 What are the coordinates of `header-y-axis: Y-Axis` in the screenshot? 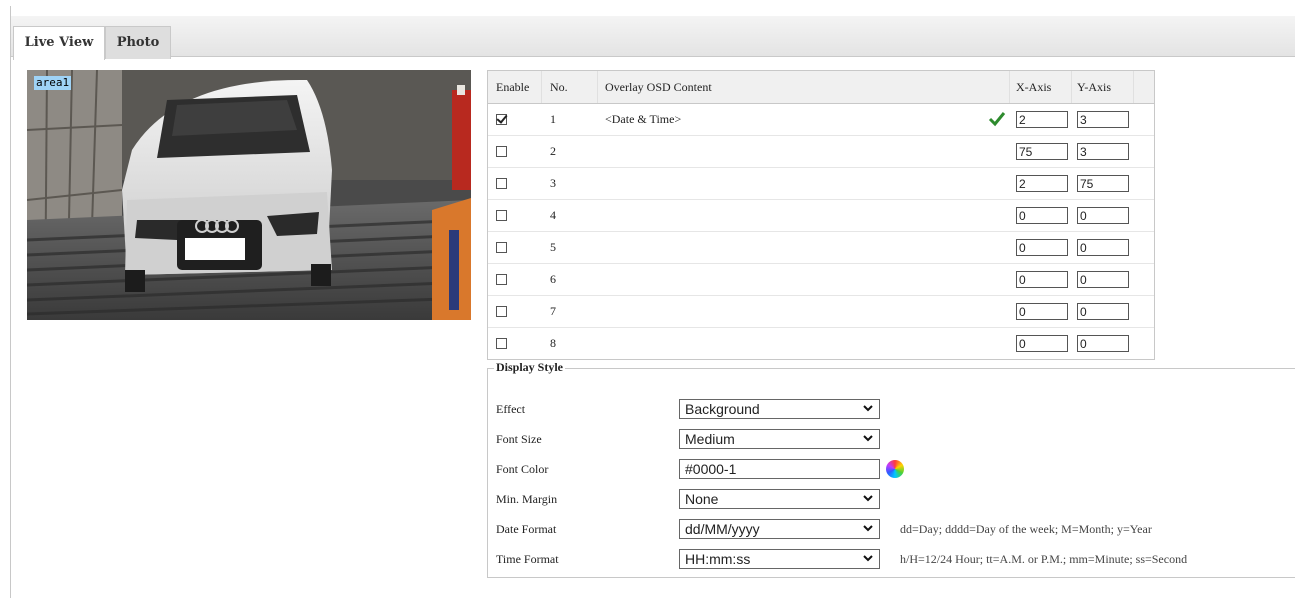 It's located at (1103, 87).